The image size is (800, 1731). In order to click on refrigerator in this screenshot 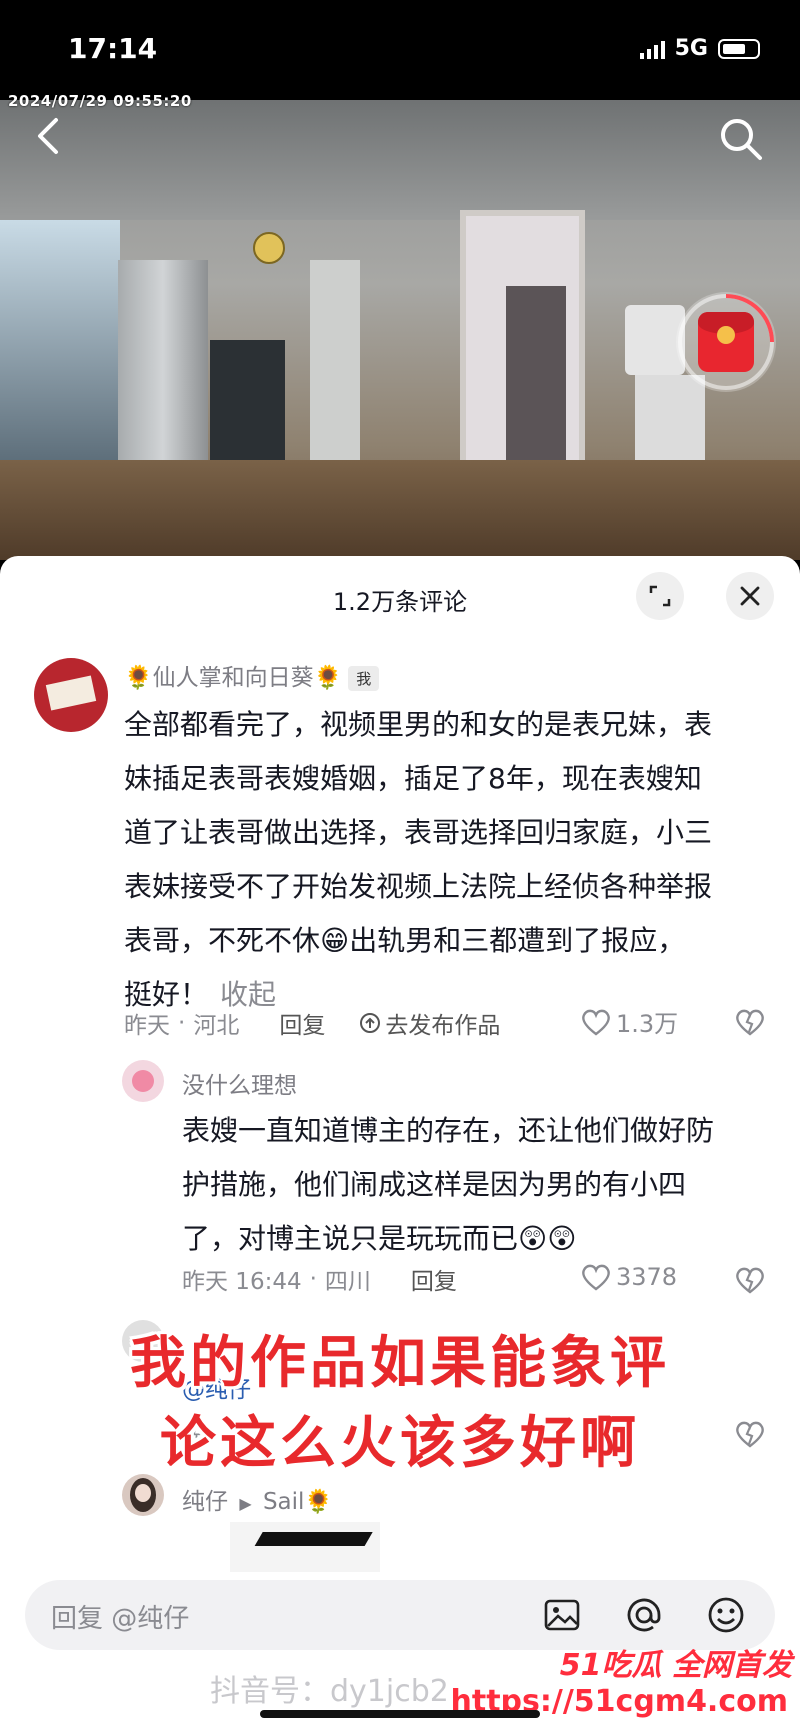, I will do `click(163, 362)`.